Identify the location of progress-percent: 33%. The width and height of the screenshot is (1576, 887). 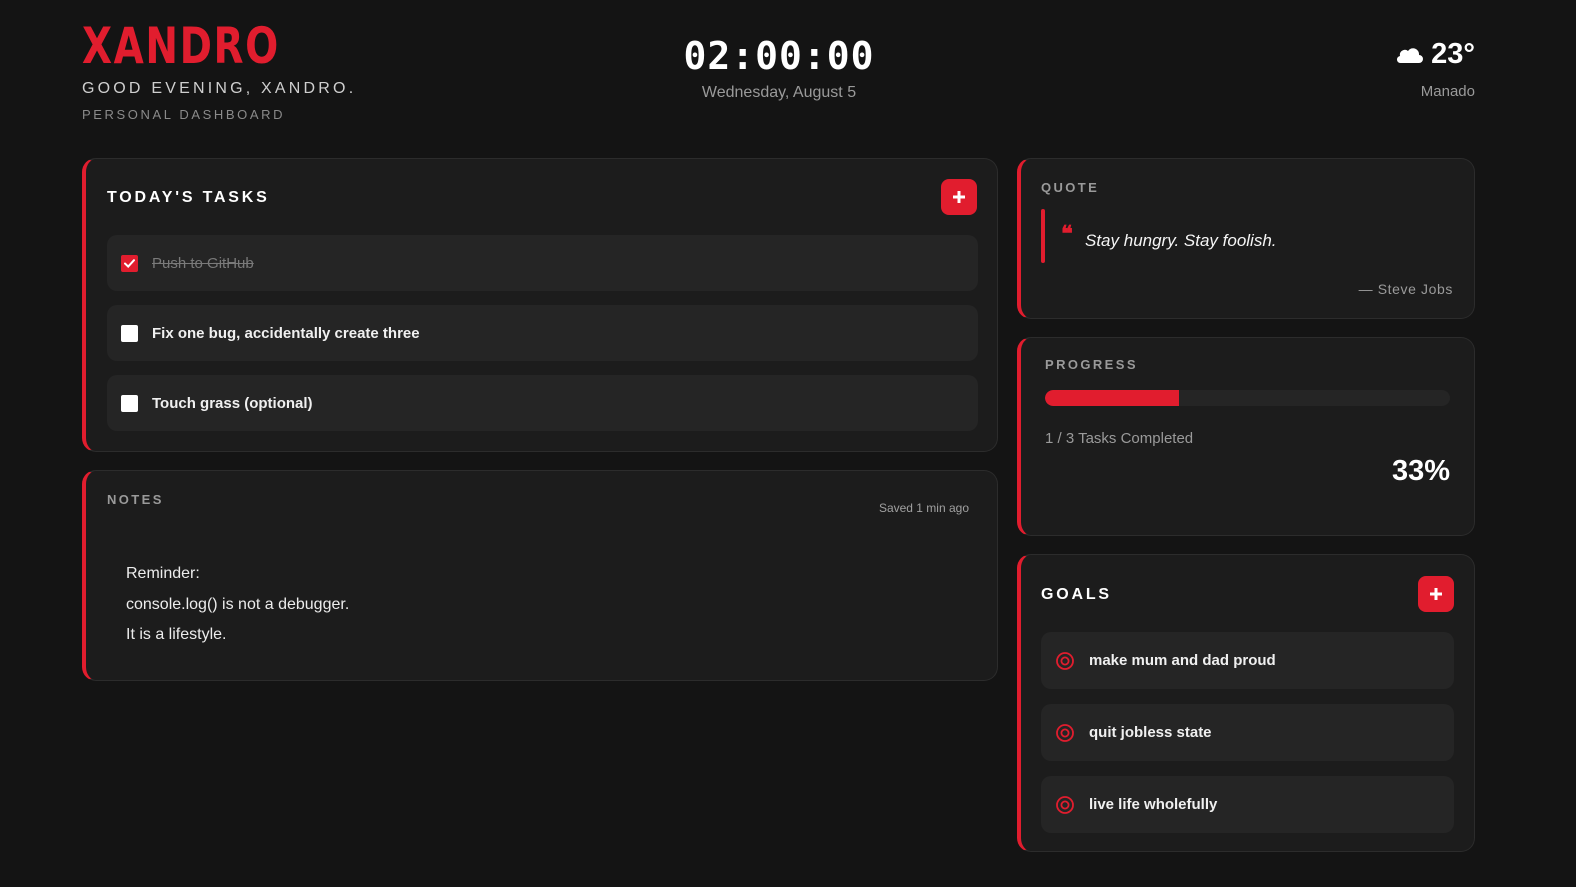
(1420, 471).